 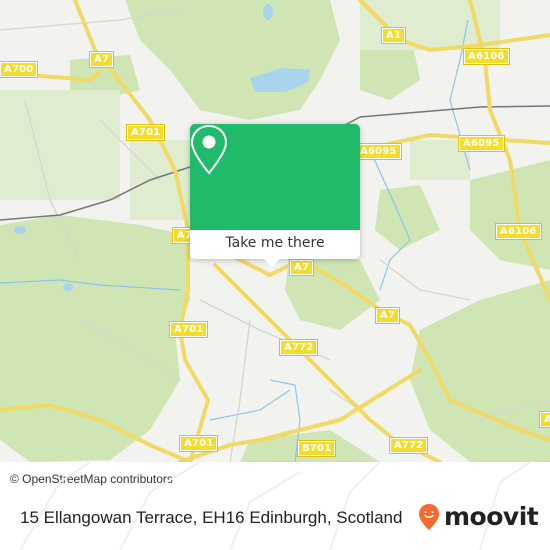 I want to click on road-shield-a700: A700, so click(x=19, y=69).